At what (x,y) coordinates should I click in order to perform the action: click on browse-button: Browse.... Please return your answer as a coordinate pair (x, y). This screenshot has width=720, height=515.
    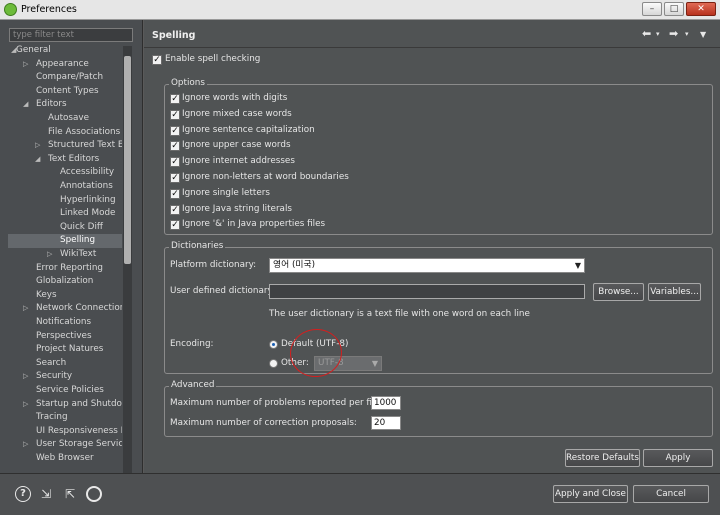
    Looking at the image, I should click on (618, 292).